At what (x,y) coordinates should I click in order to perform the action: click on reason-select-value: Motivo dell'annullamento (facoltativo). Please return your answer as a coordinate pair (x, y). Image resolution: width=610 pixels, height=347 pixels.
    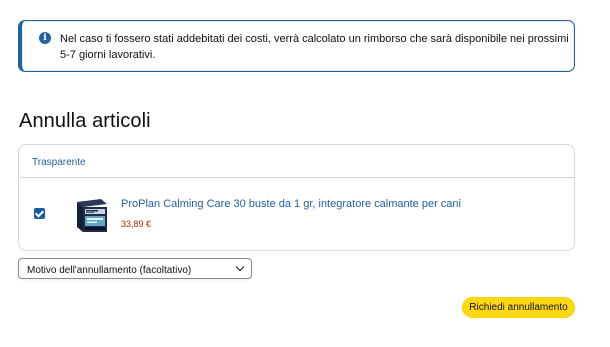
    Looking at the image, I should click on (109, 270).